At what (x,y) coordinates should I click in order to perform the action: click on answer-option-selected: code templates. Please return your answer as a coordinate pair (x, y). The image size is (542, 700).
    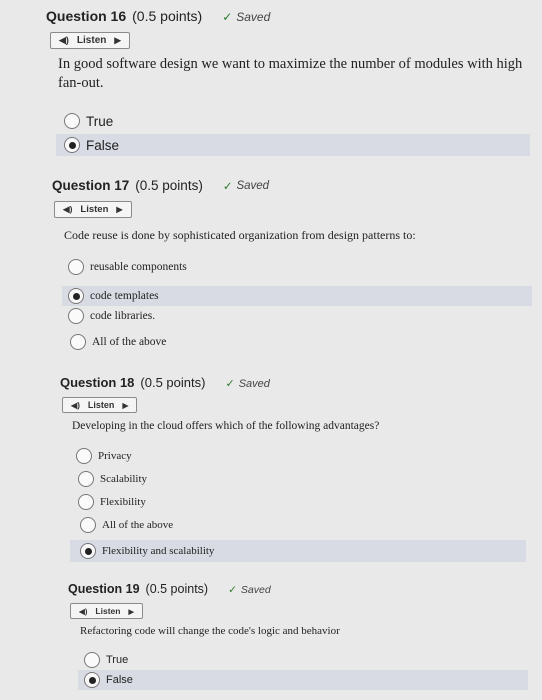
    Looking at the image, I should click on (297, 296).